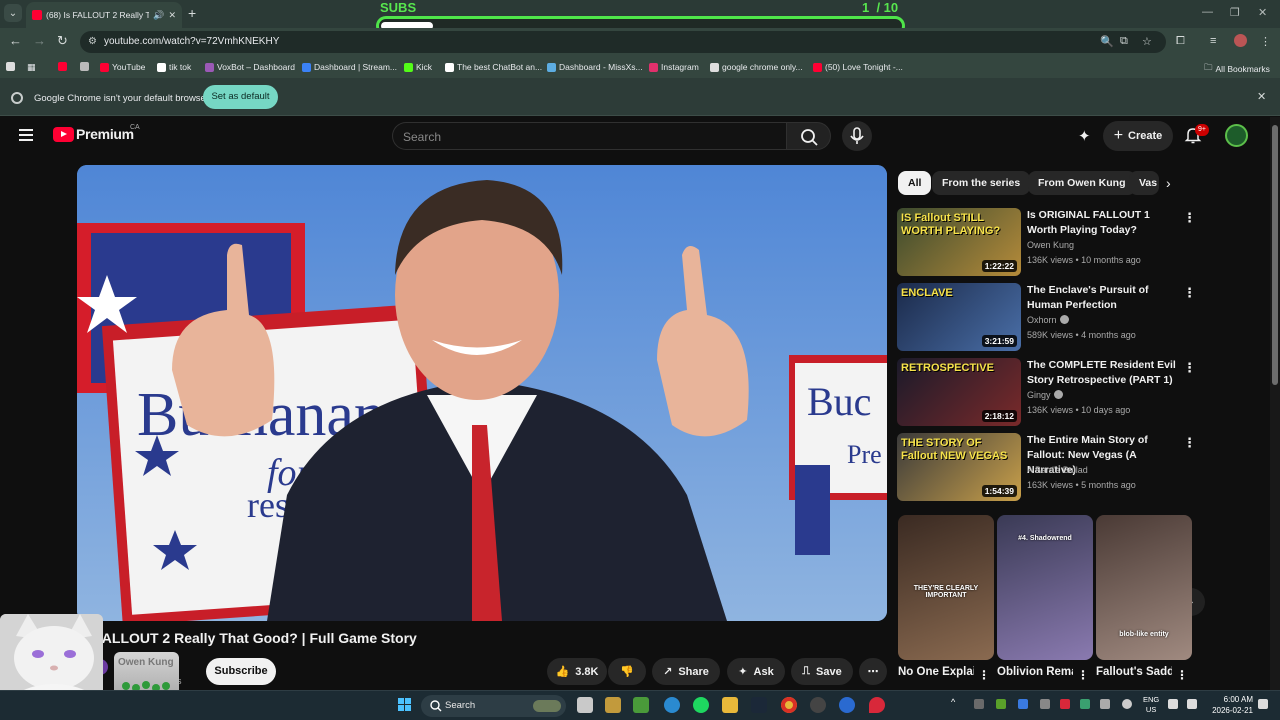  What do you see at coordinates (672, 705) in the screenshot?
I see `edge-app-icon` at bounding box center [672, 705].